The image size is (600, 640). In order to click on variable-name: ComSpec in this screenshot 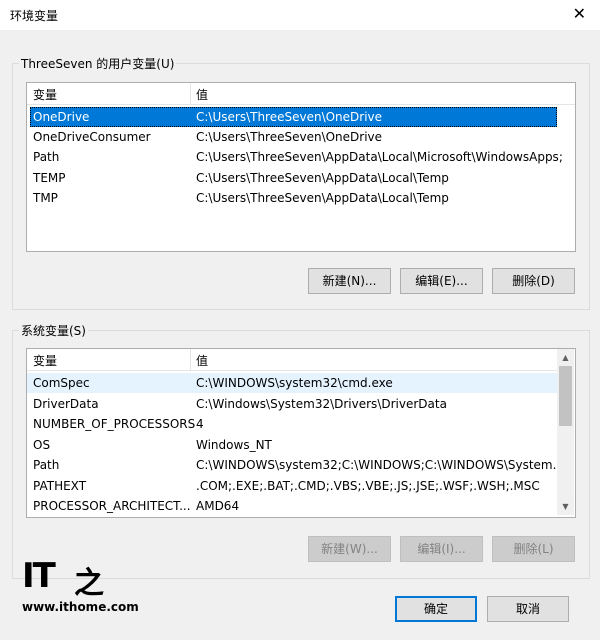, I will do `click(61, 383)`.